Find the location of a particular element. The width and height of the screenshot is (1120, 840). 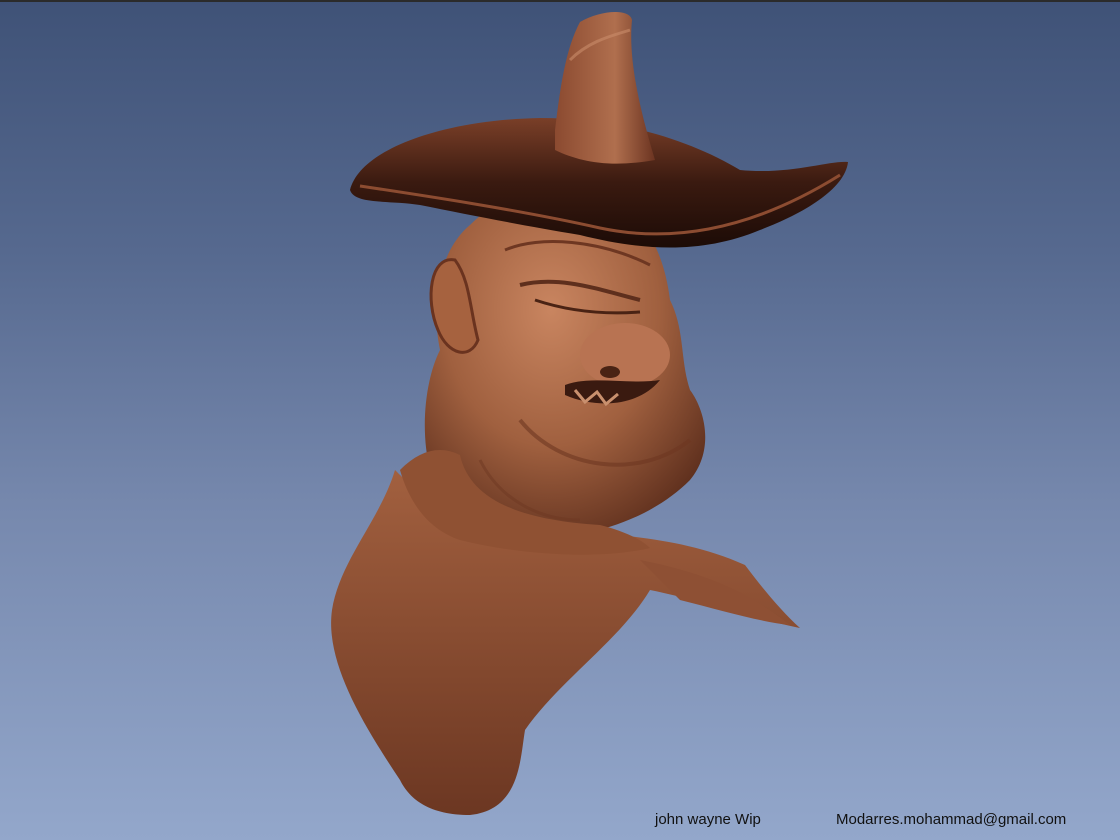

nose is located at coordinates (625, 355).